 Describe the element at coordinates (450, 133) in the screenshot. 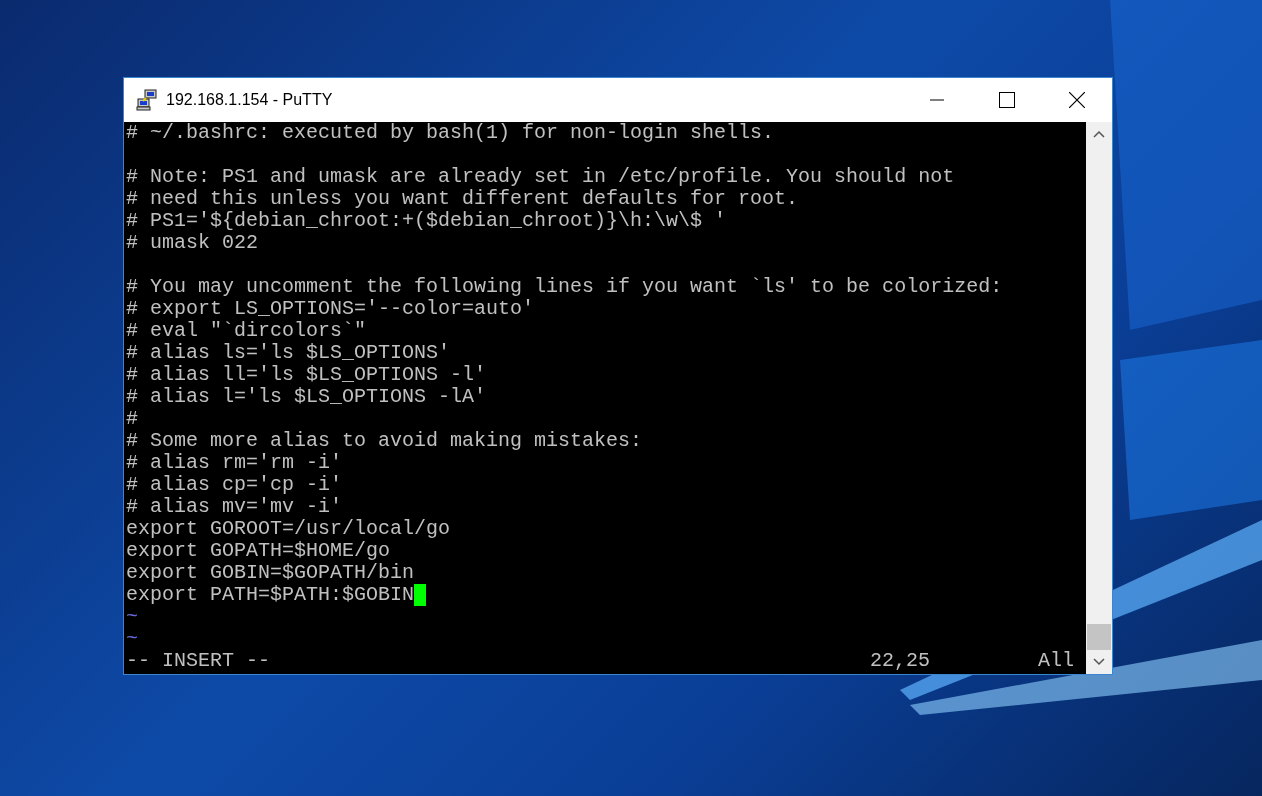

I see `terminal-line: # ~/.bashrc: executed by bash(1) for non-login shells.` at that location.